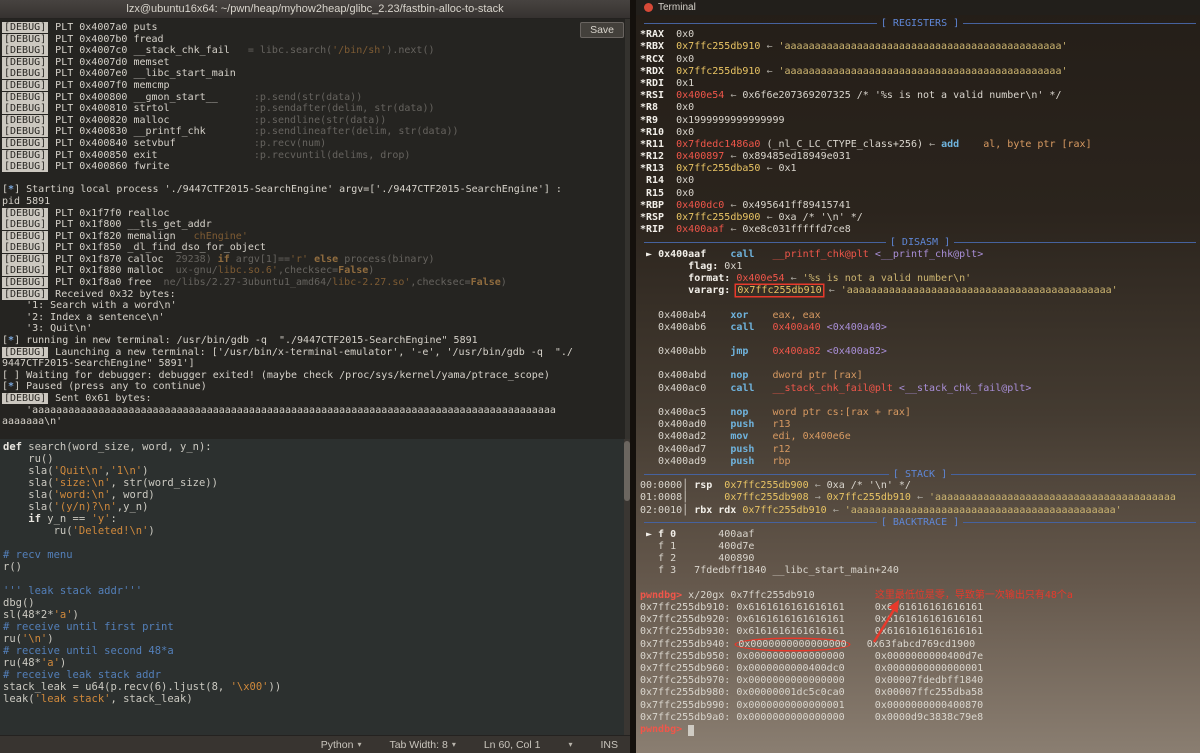  What do you see at coordinates (742, 449) in the screenshot?
I see `mnemonic: push` at bounding box center [742, 449].